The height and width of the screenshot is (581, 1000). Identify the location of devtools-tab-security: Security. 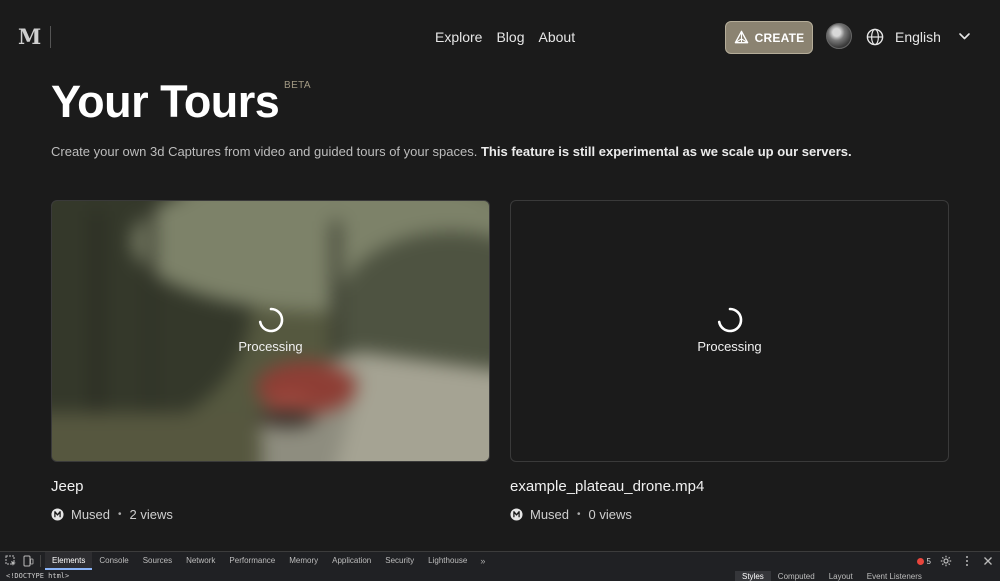
(399, 561).